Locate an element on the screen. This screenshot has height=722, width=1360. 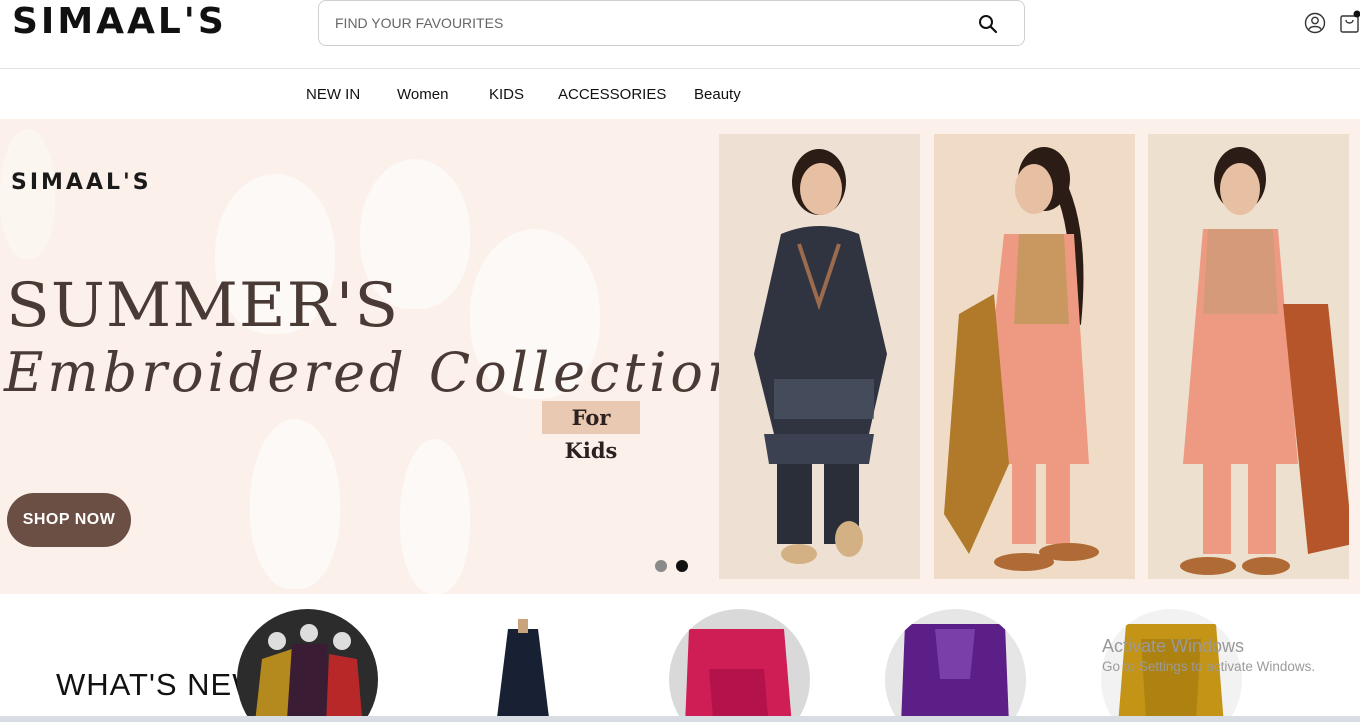
hero-title: SUMMER'S is located at coordinates (203, 306).